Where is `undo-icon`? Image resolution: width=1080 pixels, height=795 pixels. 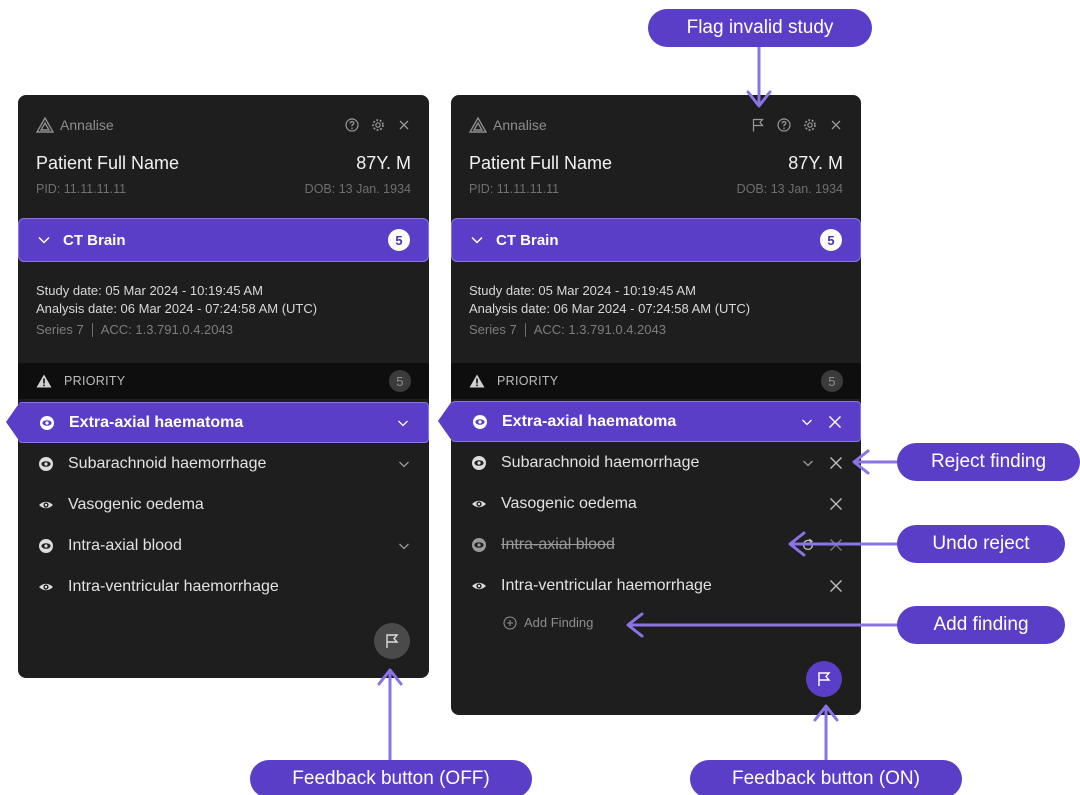 undo-icon is located at coordinates (808, 545).